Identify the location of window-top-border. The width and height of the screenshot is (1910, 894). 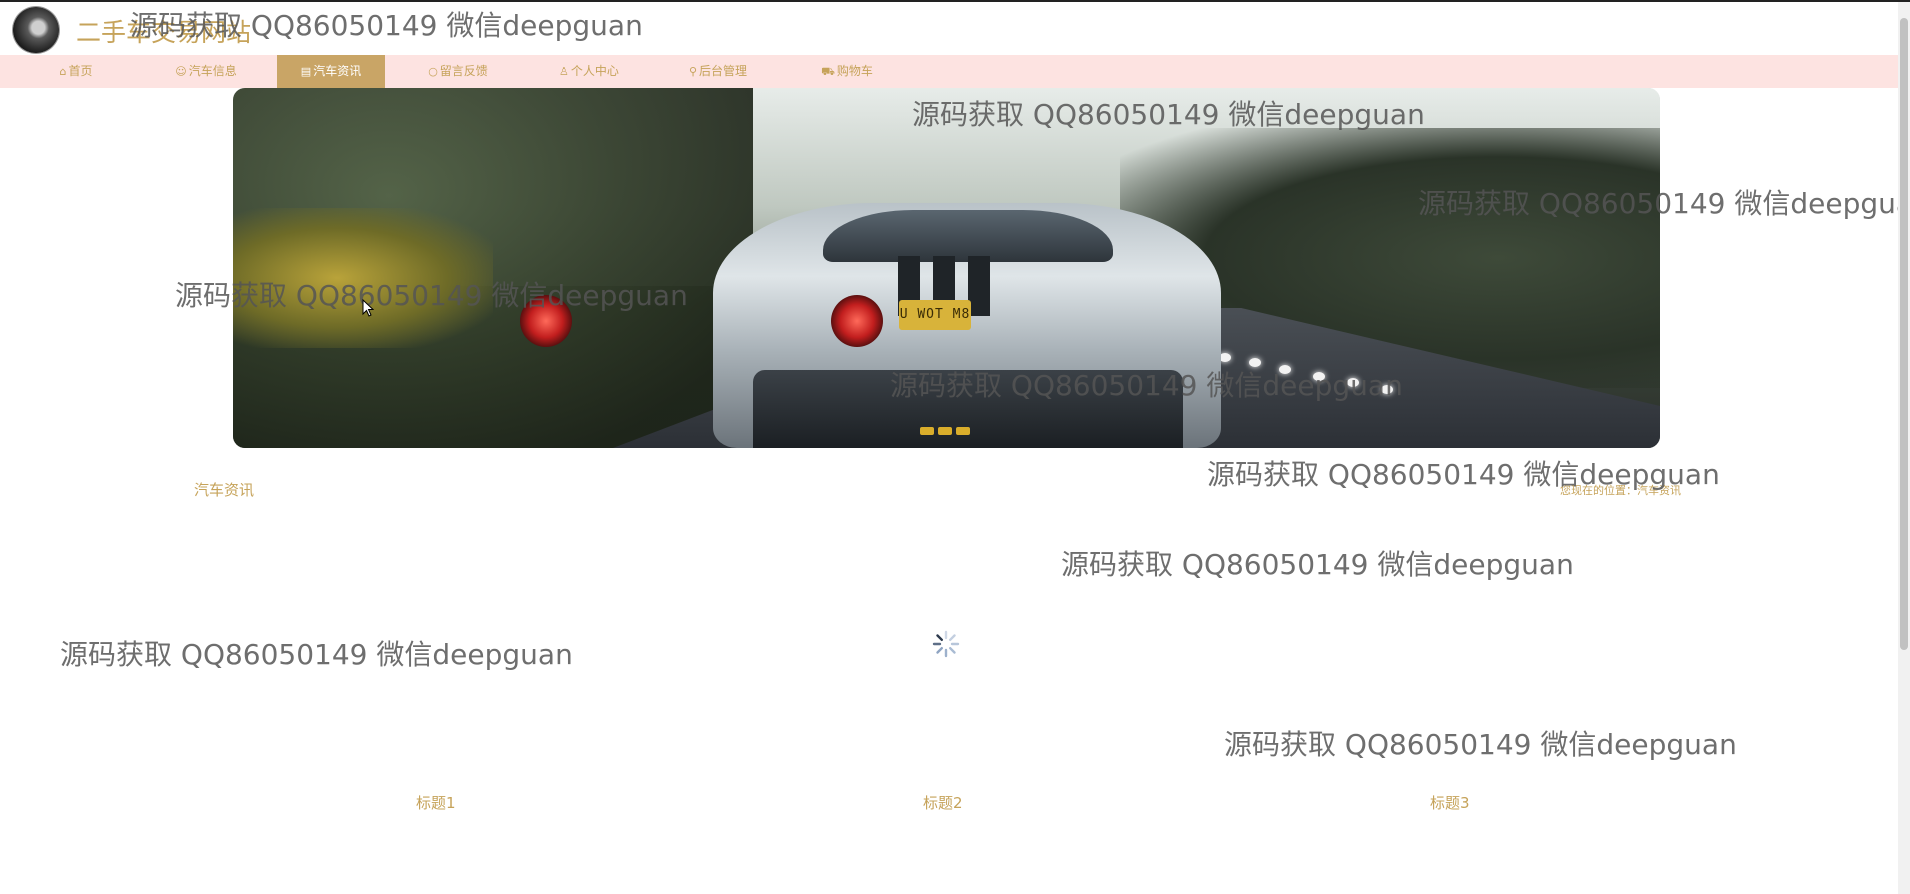
(955, 1).